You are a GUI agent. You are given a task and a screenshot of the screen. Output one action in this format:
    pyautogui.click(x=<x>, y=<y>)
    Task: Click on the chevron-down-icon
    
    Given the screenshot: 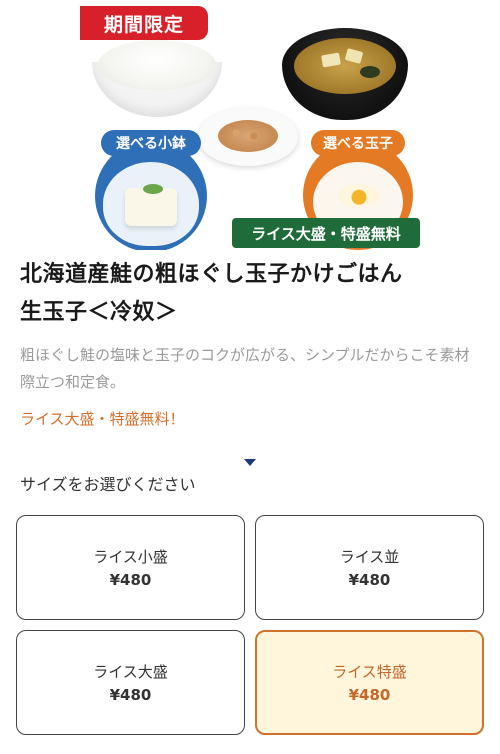 What is the action you would take?
    pyautogui.click(x=250, y=462)
    